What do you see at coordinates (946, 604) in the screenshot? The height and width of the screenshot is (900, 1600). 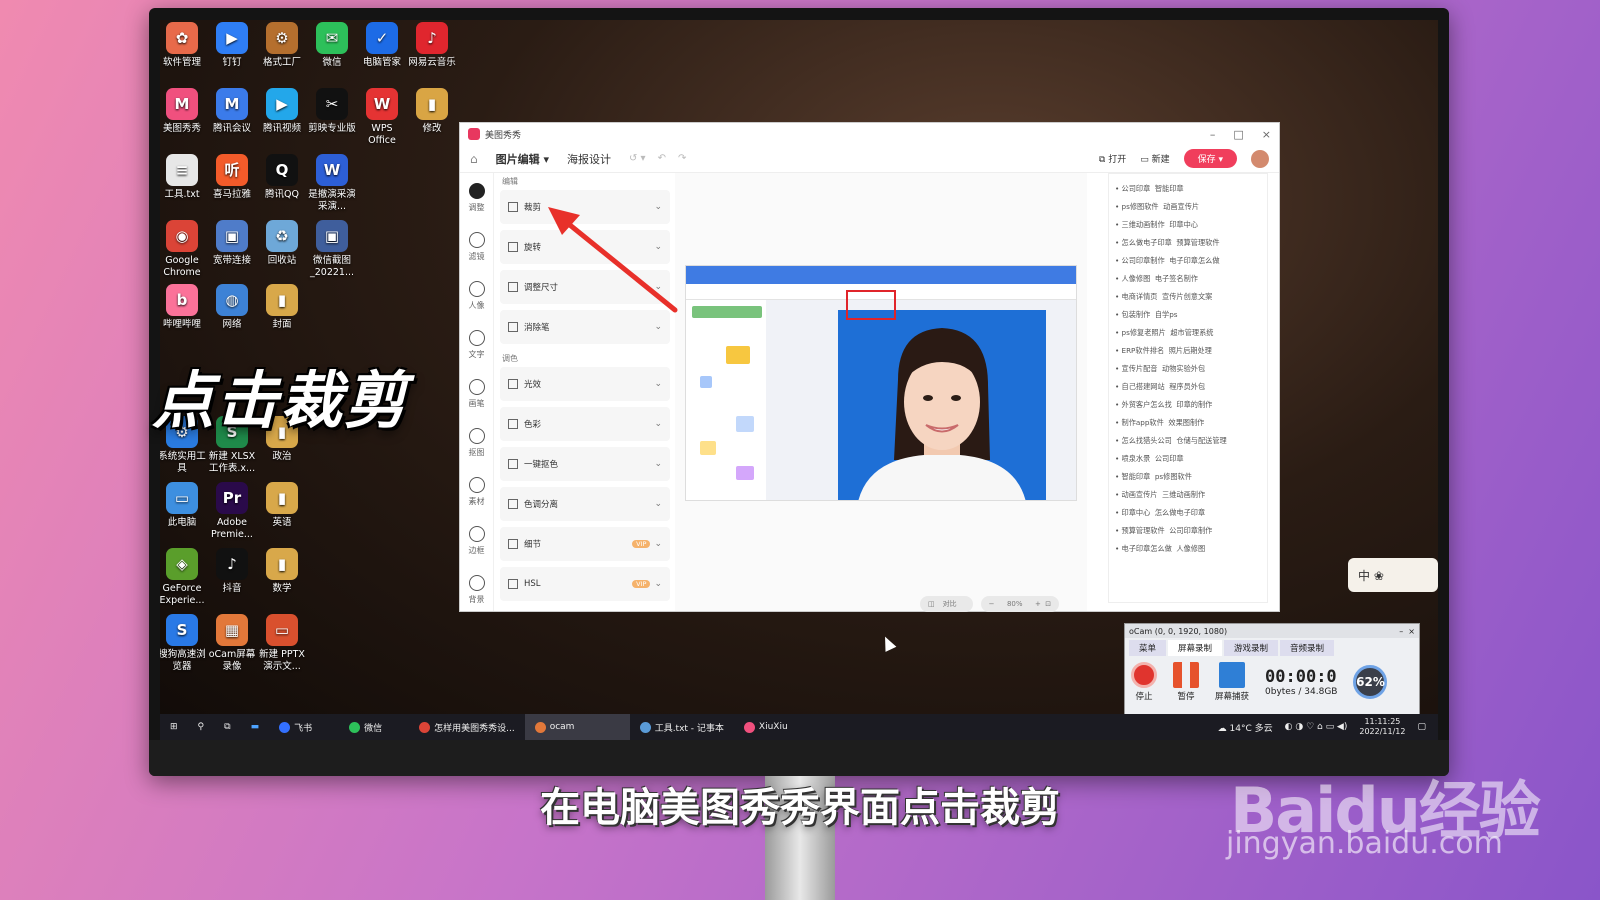 I see `compare-button: ◫ 对比` at bounding box center [946, 604].